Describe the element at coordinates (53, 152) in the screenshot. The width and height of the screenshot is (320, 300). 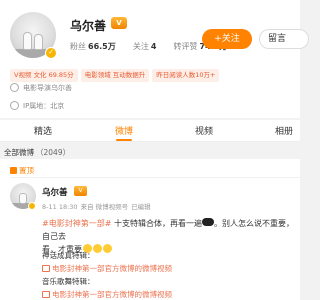
I see `weibo-count: （2049）` at that location.